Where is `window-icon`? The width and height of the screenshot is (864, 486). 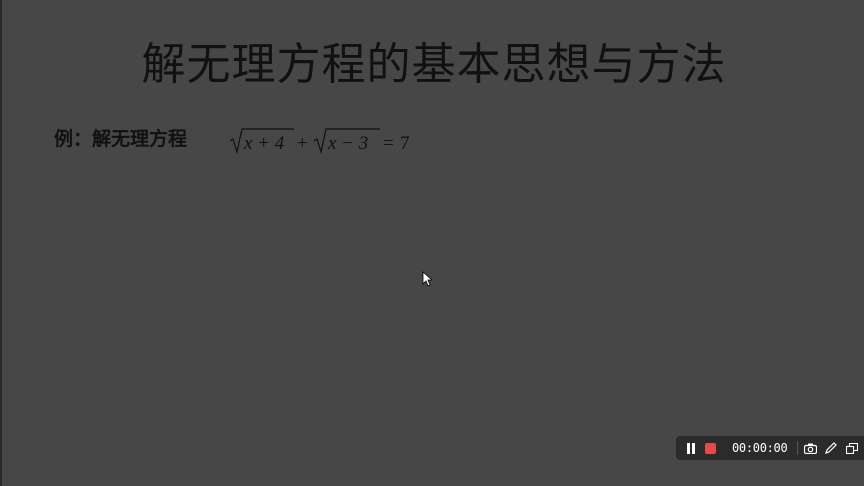 window-icon is located at coordinates (852, 448).